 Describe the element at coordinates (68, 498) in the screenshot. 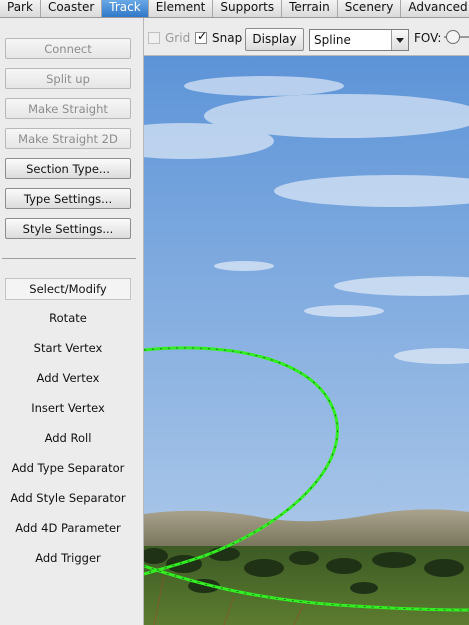

I see `tool-add-style-separator: Add Style Separator` at that location.